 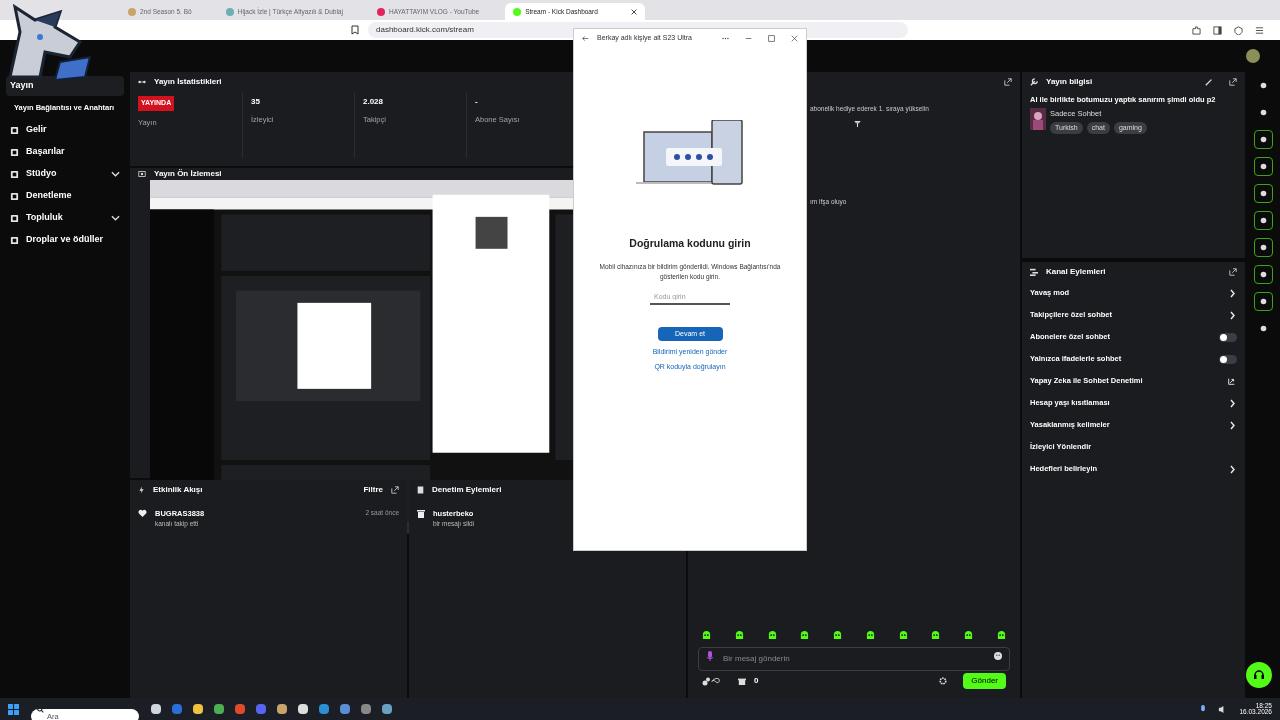 What do you see at coordinates (178, 490) in the screenshot?
I see `panel-title: Etkinlik Akışı` at bounding box center [178, 490].